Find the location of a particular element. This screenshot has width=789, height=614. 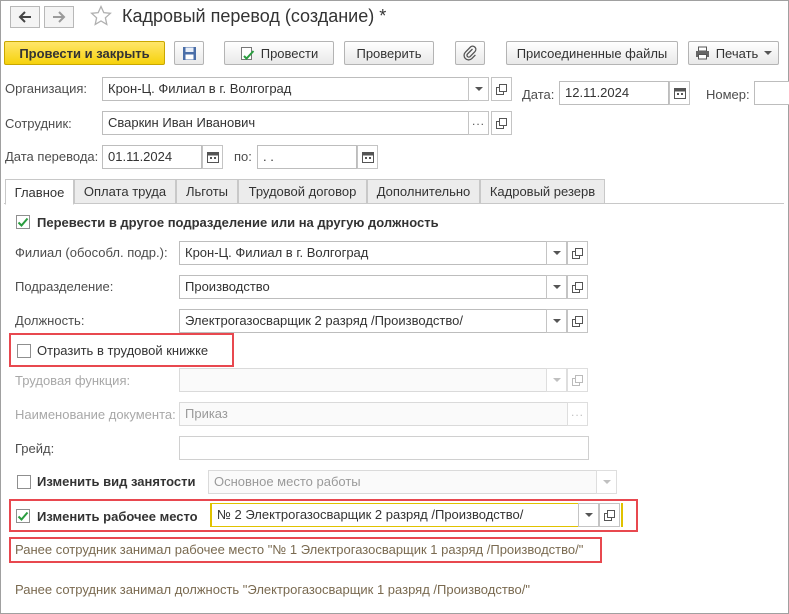

work-book-checkbox is located at coordinates (24, 351).